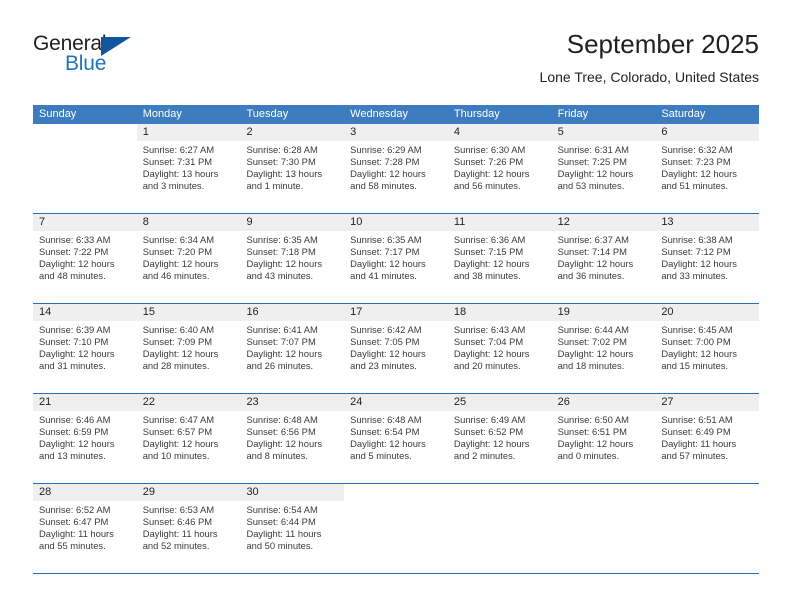  I want to click on sunrise-text: Sunrise: 6:29 AM, so click(386, 149).